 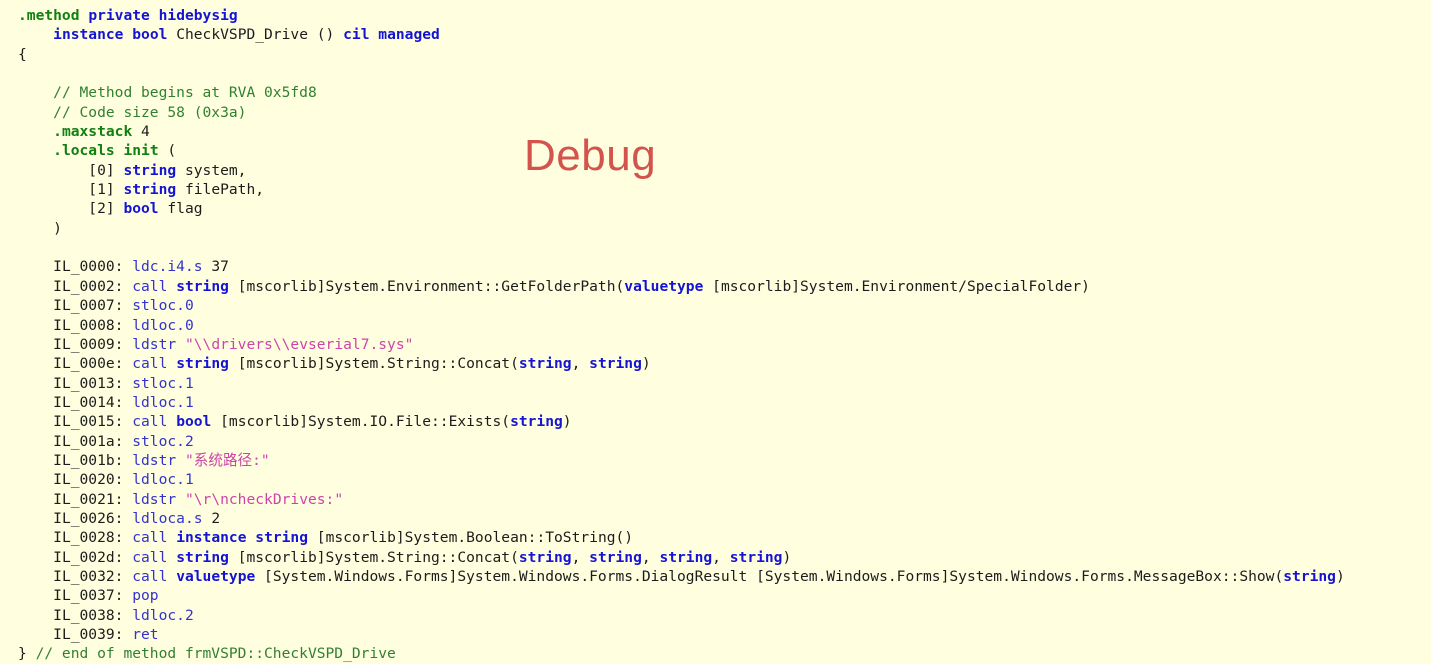 What do you see at coordinates (724, 189) in the screenshot?
I see `code-line: [1] string filePath,` at bounding box center [724, 189].